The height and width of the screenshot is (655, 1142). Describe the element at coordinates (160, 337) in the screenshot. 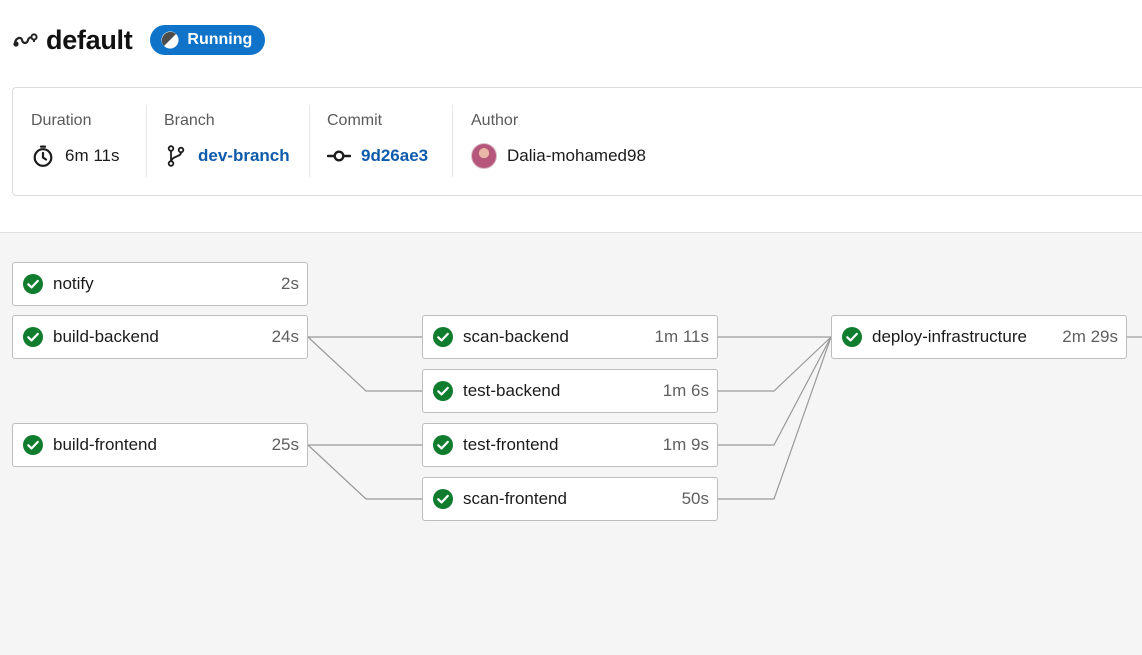

I see `job-build-backend: build-backend 24s` at that location.